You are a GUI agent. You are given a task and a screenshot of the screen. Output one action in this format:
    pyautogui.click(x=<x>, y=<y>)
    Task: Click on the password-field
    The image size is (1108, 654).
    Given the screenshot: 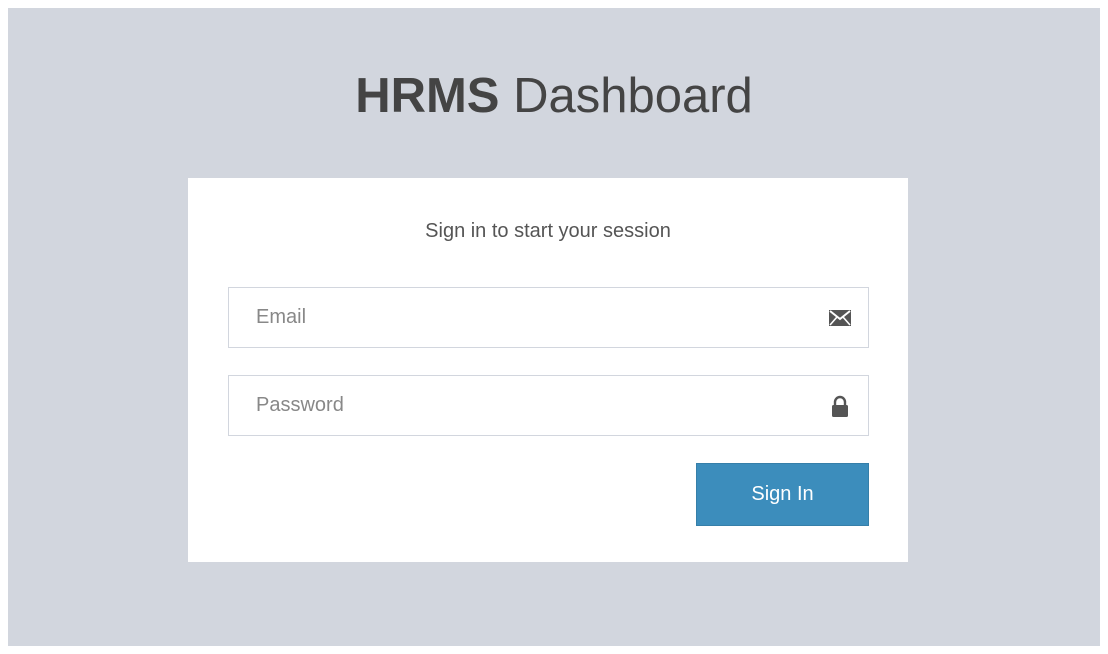 What is the action you would take?
    pyautogui.click(x=548, y=405)
    